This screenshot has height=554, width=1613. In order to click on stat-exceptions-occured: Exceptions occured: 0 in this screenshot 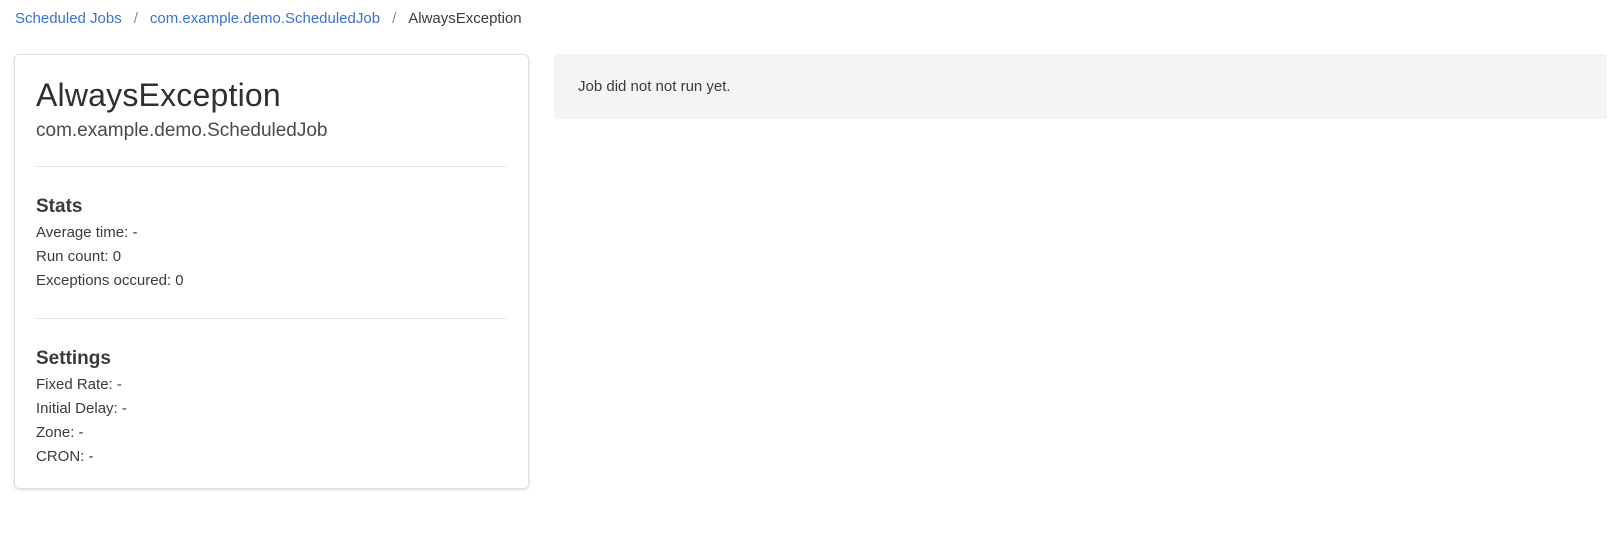, I will do `click(110, 280)`.